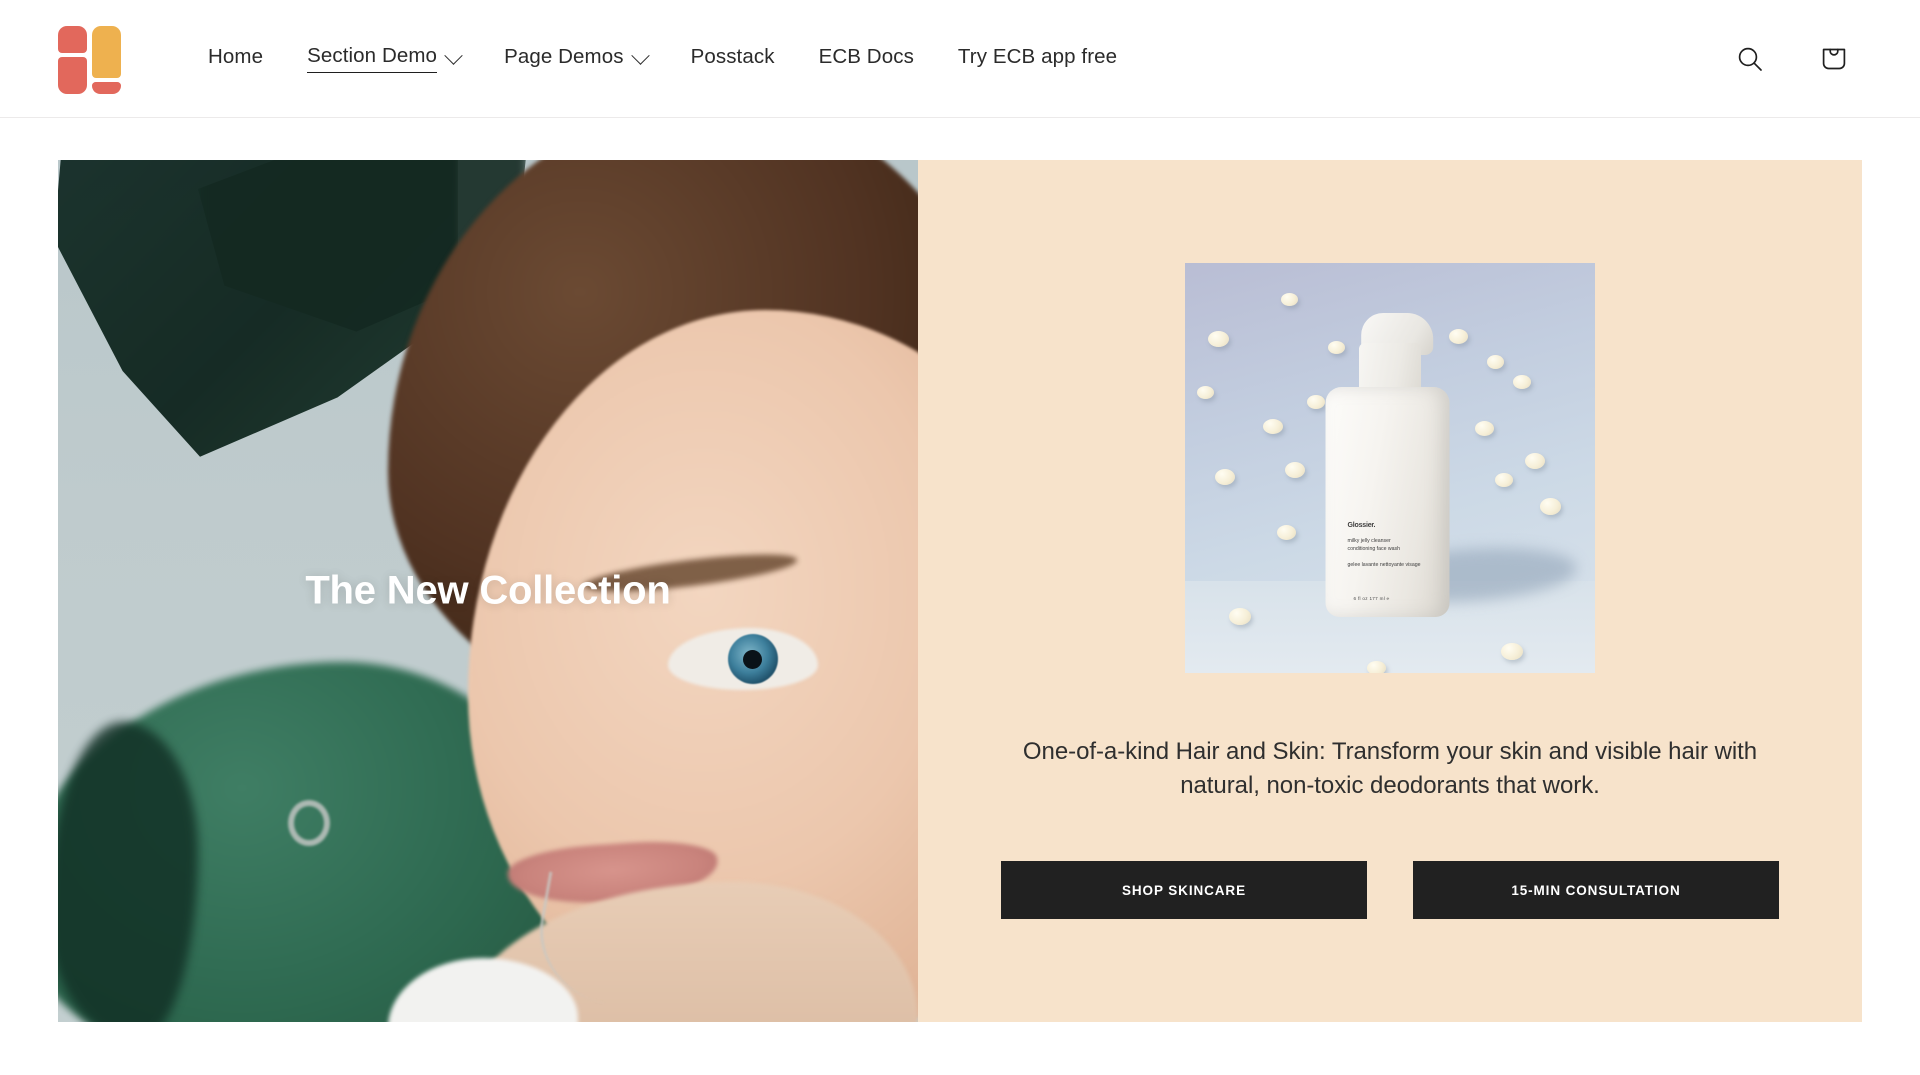 Image resolution: width=1920 pixels, height=1075 pixels. What do you see at coordinates (1361, 525) in the screenshot?
I see `product-brand: Glossier.` at bounding box center [1361, 525].